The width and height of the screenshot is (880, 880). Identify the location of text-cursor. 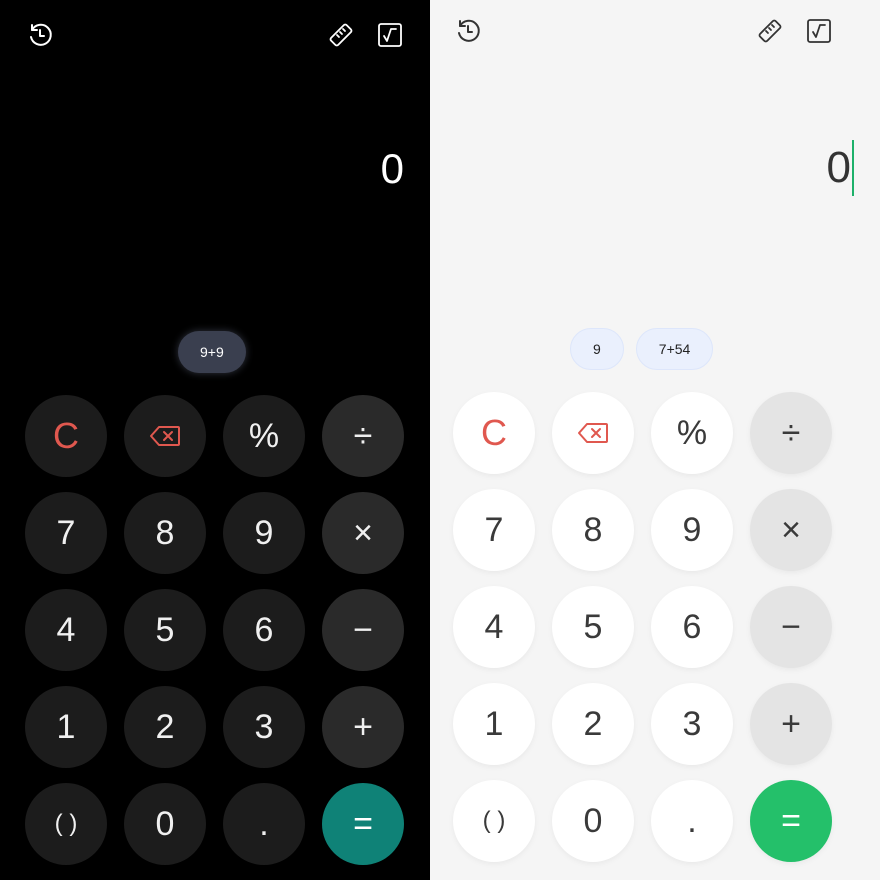
(853, 168).